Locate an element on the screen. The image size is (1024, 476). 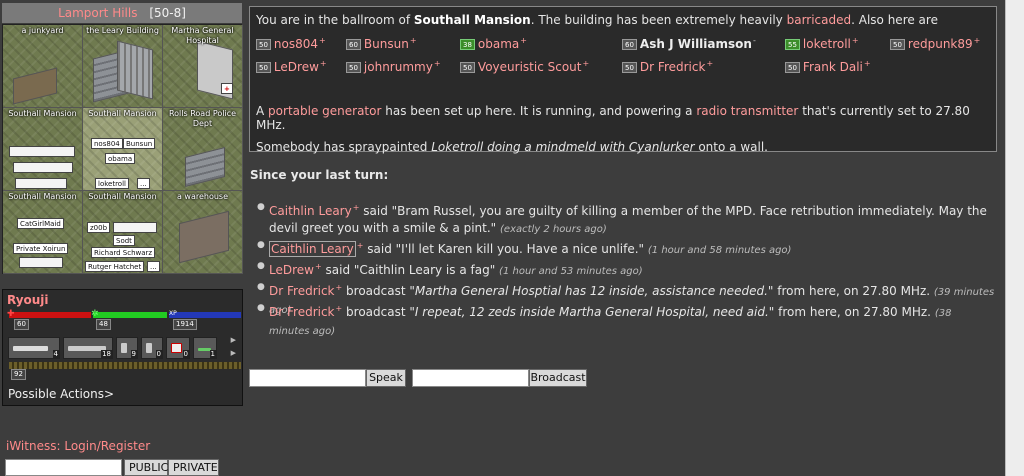
map-cell-junkyard: a junkyard is located at coordinates (43, 66).